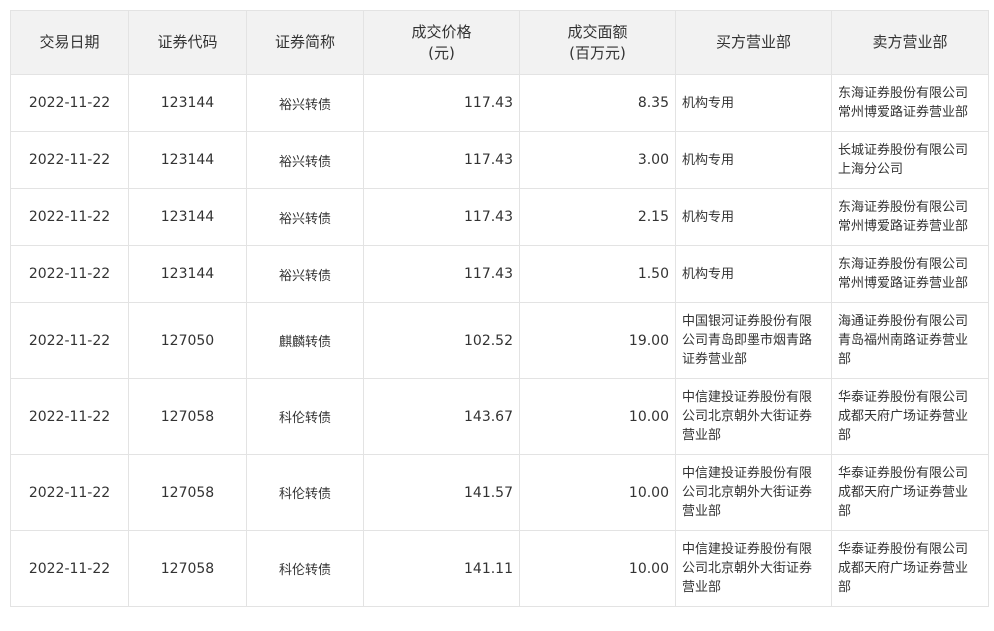 This screenshot has width=994, height=631. What do you see at coordinates (441, 416) in the screenshot?
I see `cell-price: 143.67` at bounding box center [441, 416].